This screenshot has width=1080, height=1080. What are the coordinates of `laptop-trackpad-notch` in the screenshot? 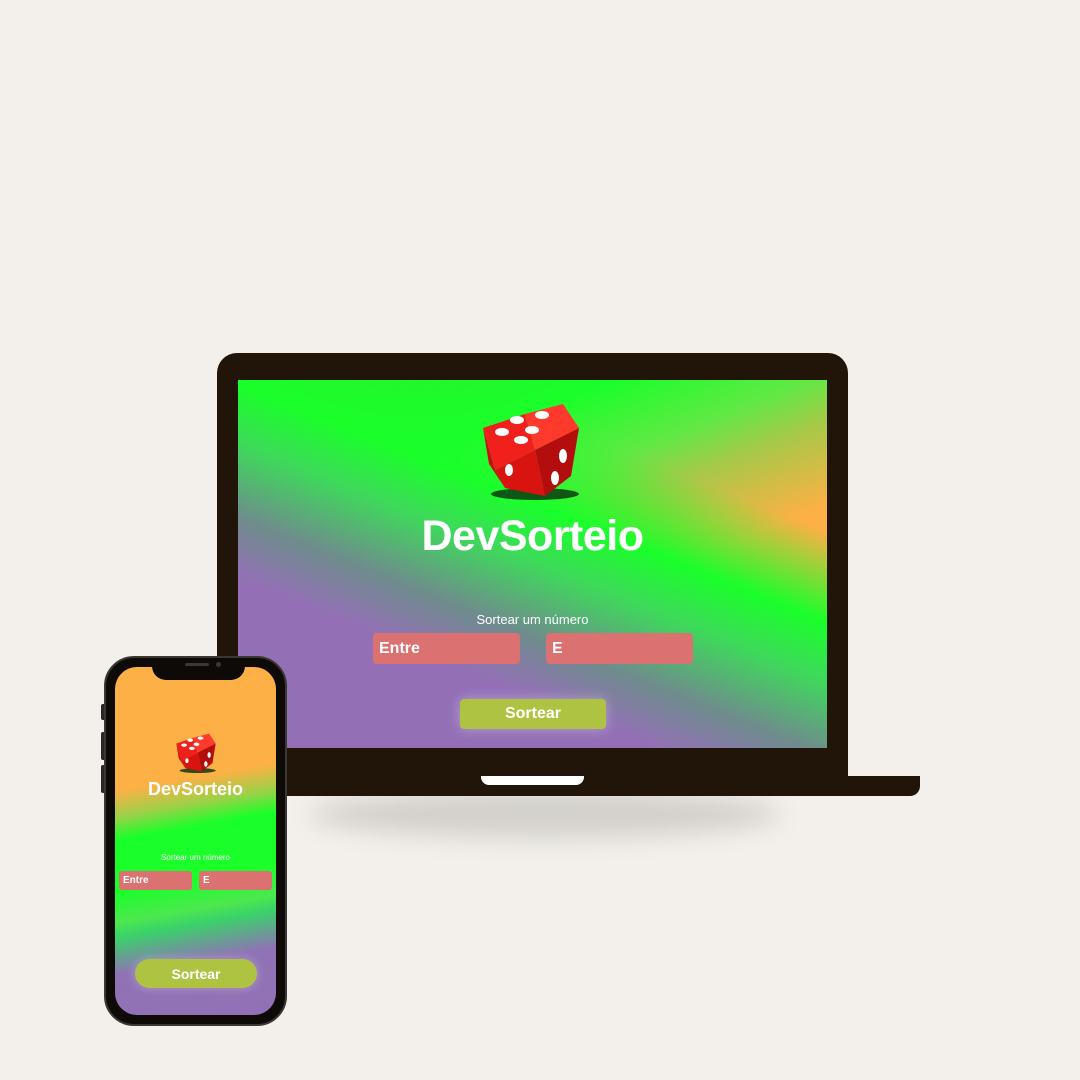 It's located at (532, 780).